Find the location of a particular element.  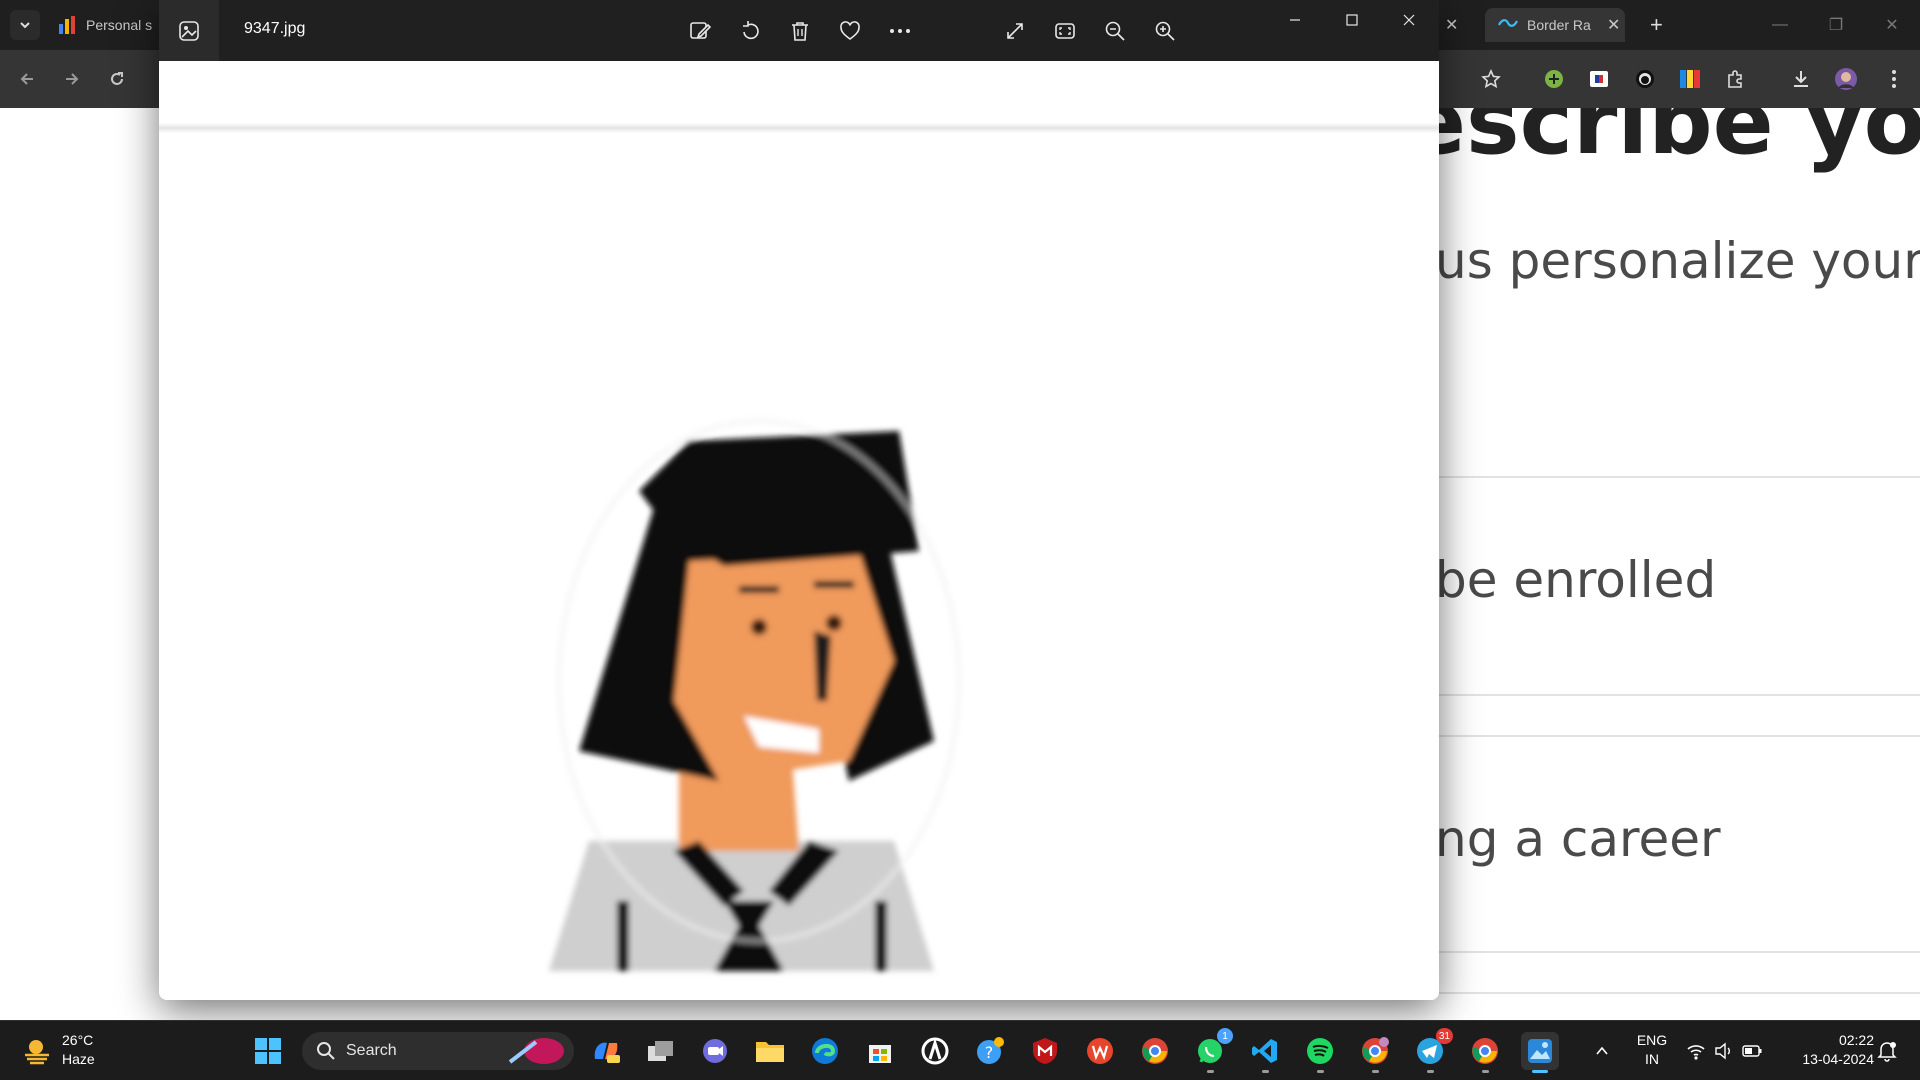

photos-app-icon is located at coordinates (189, 30).